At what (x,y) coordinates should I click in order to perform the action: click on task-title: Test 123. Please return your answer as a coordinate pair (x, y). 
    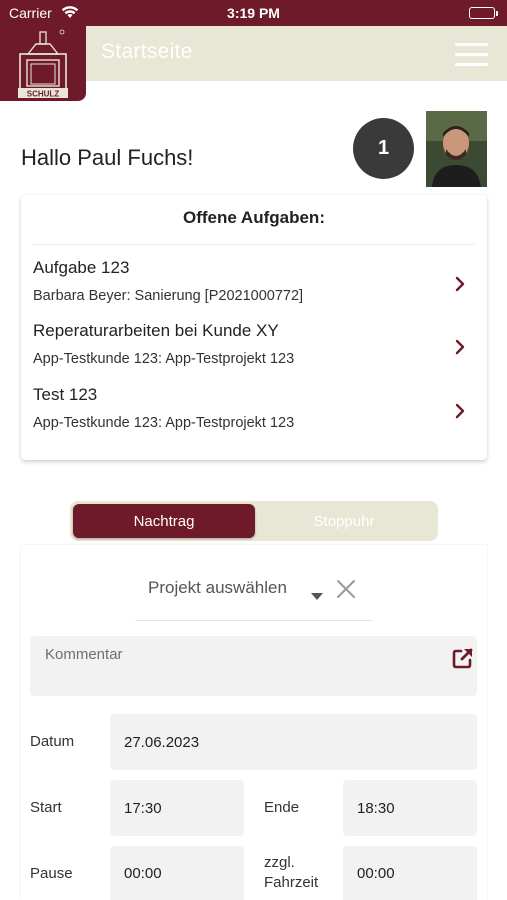
    Looking at the image, I should click on (65, 394).